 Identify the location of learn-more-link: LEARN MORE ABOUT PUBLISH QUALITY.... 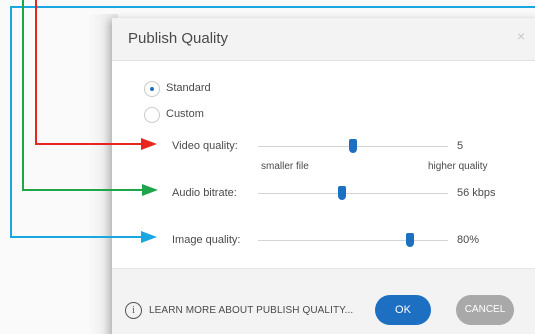
(251, 310).